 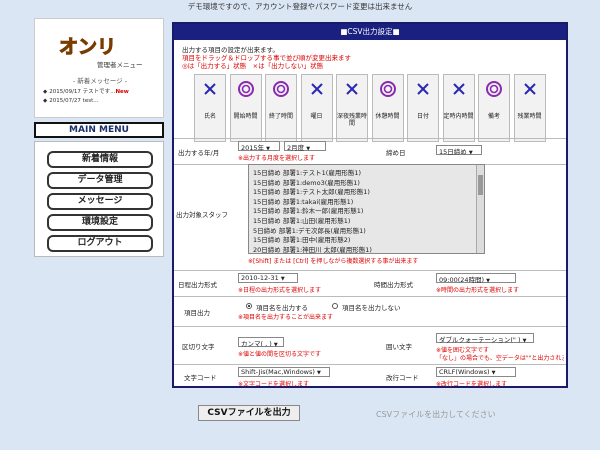 What do you see at coordinates (371, 307) in the screenshot?
I see `header-output-no-label: 項目名を出力しない` at bounding box center [371, 307].